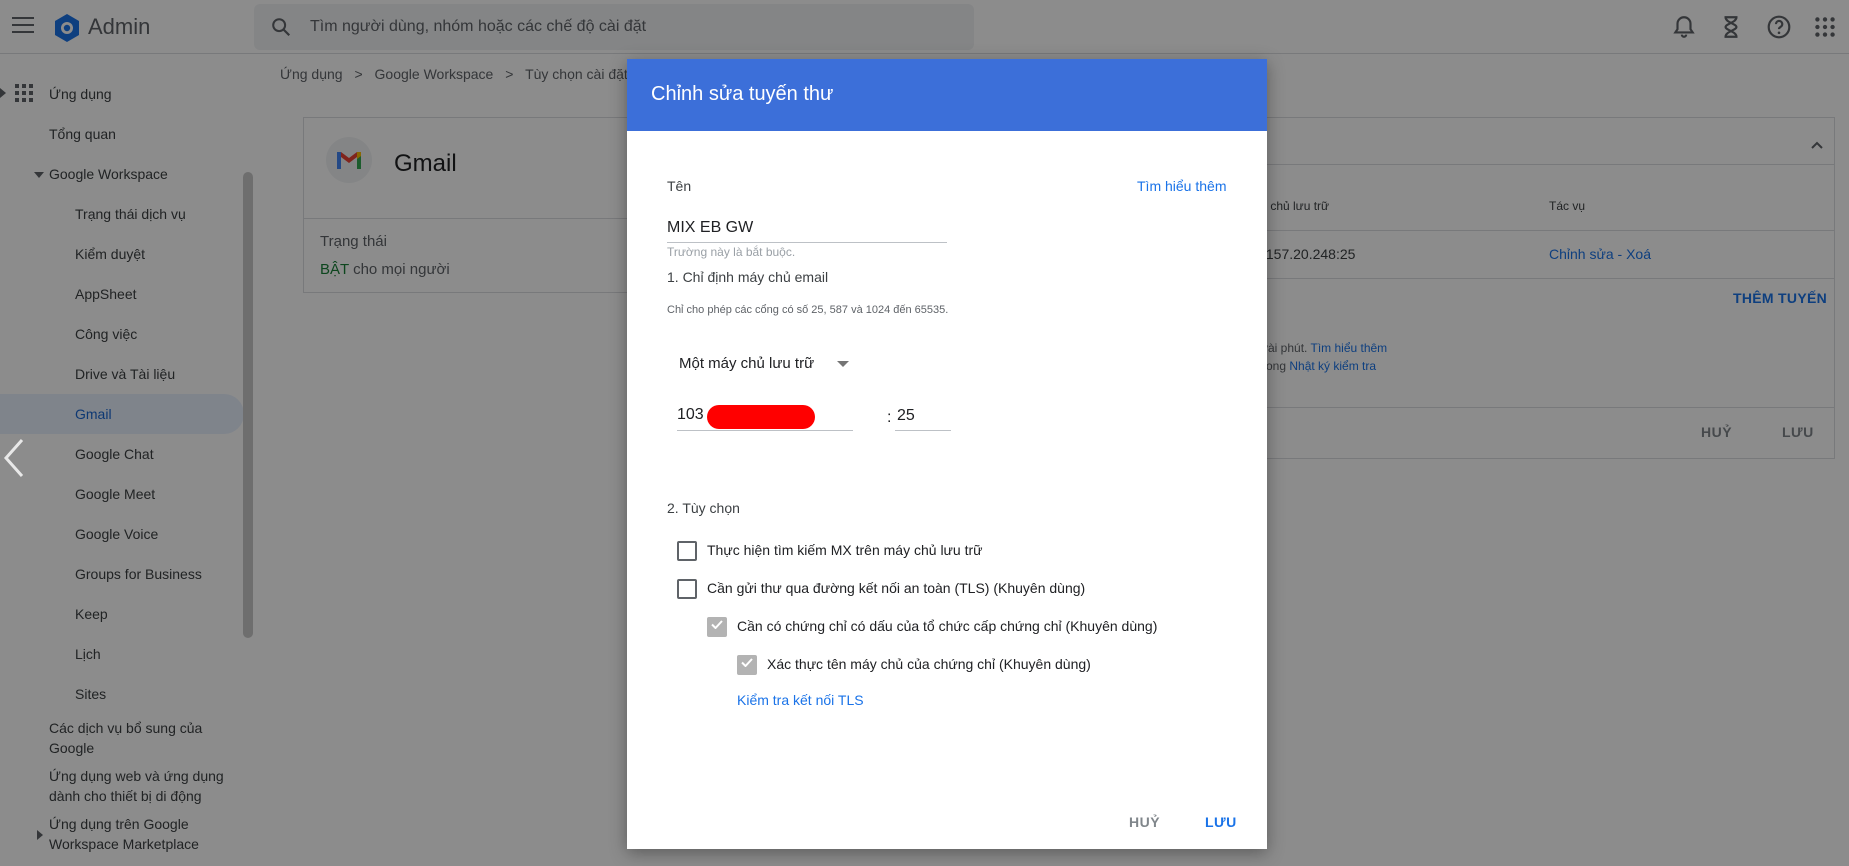 The image size is (1849, 866). I want to click on host-input: 103, so click(765, 416).